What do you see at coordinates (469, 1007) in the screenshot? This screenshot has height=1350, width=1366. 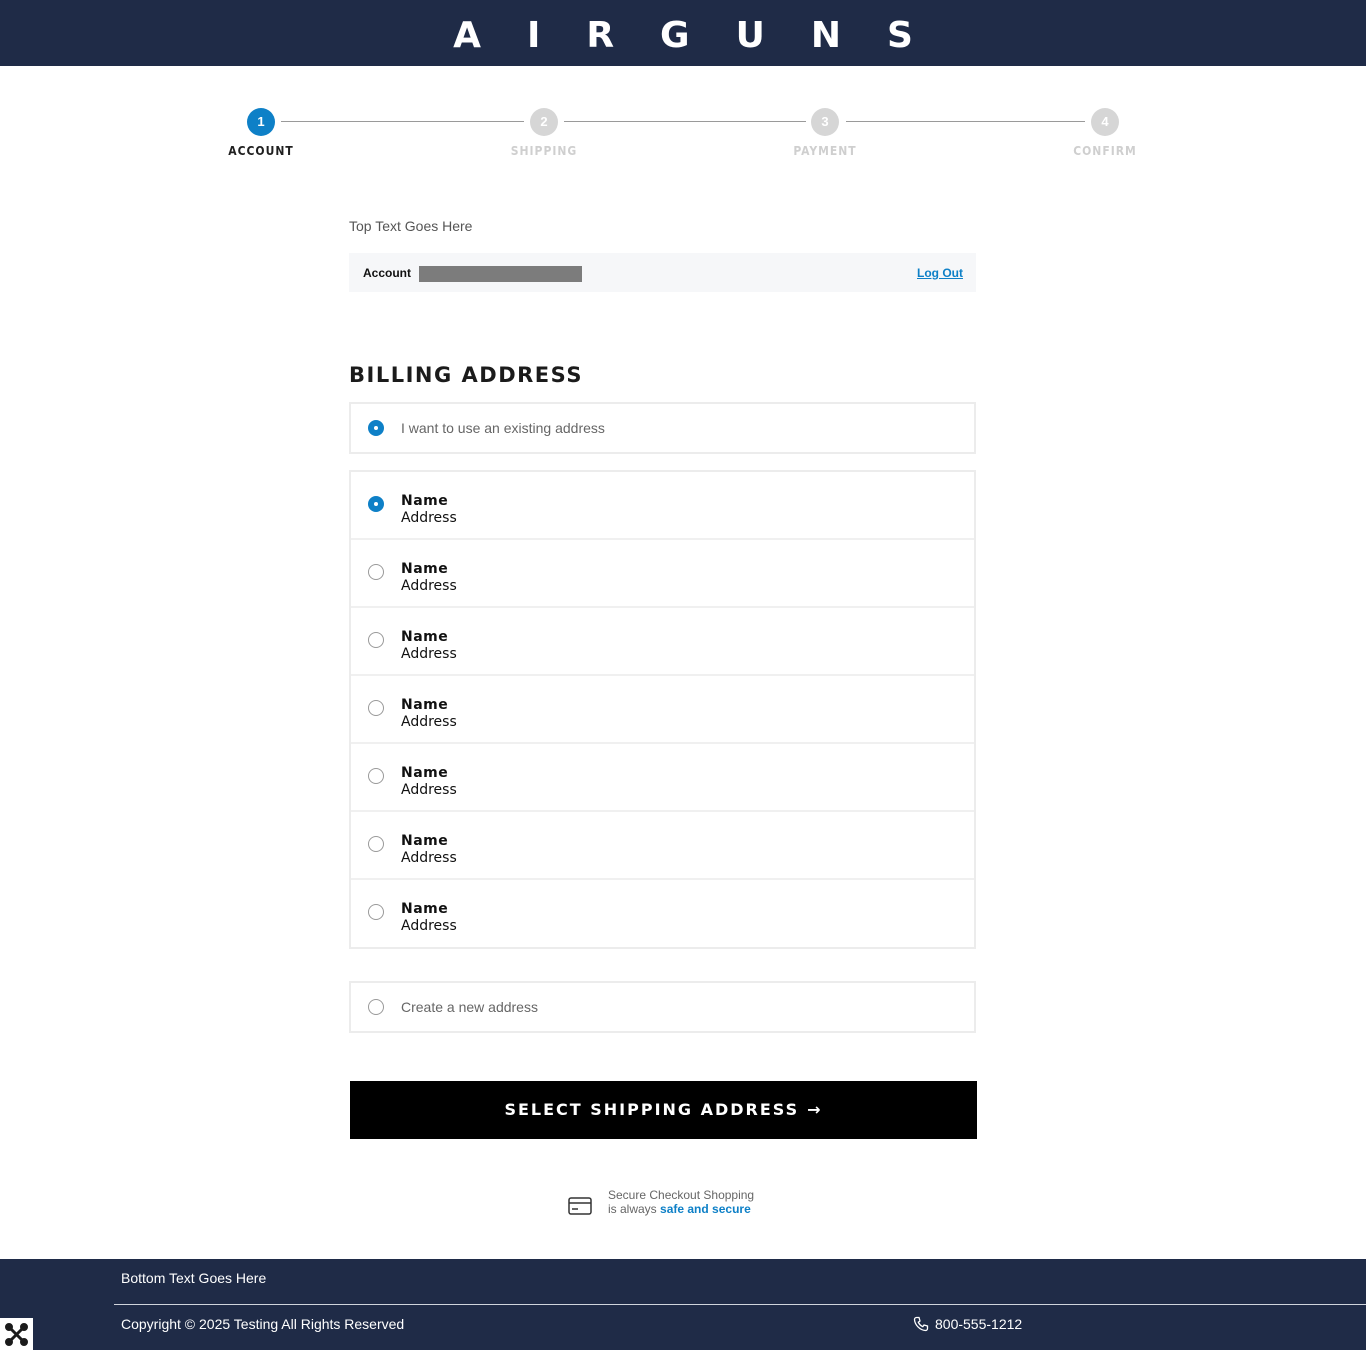 I see `create-address-label: Create a new address` at bounding box center [469, 1007].